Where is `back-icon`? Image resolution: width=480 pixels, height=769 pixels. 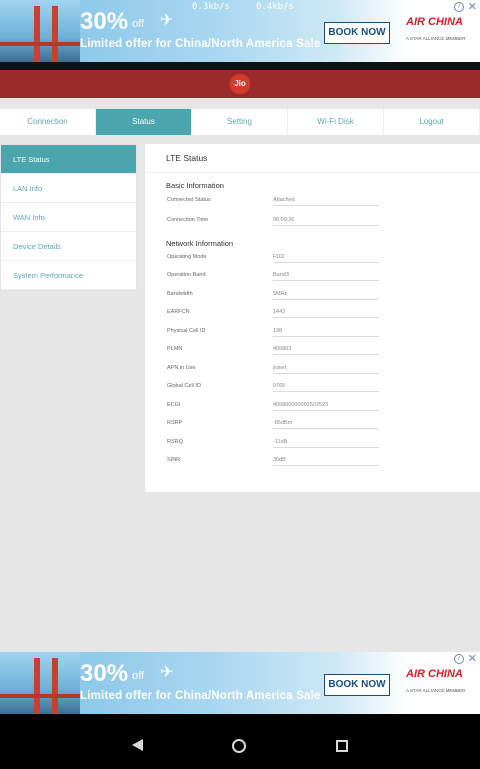 back-icon is located at coordinates (137, 745).